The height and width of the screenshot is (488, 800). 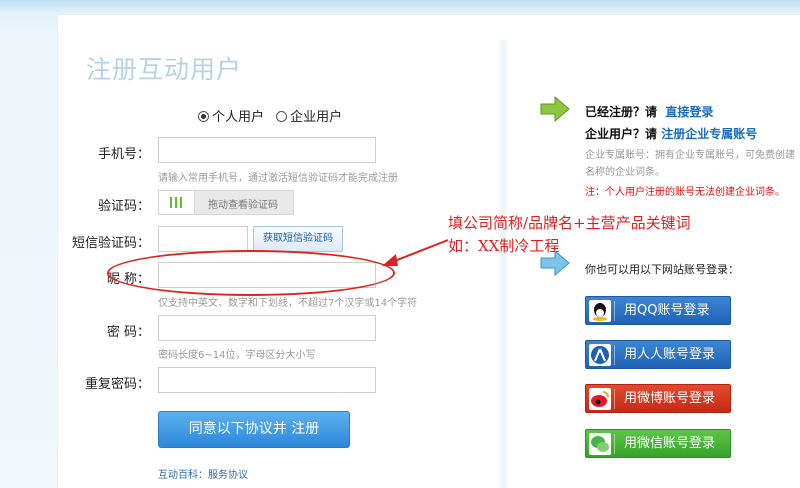 What do you see at coordinates (177, 202) in the screenshot?
I see `slider-handle` at bounding box center [177, 202].